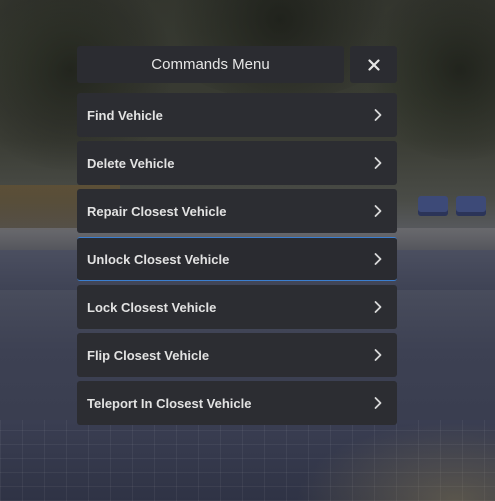 This screenshot has width=495, height=501. What do you see at coordinates (157, 211) in the screenshot?
I see `menu-item-label: Repair Closest Vehicle` at bounding box center [157, 211].